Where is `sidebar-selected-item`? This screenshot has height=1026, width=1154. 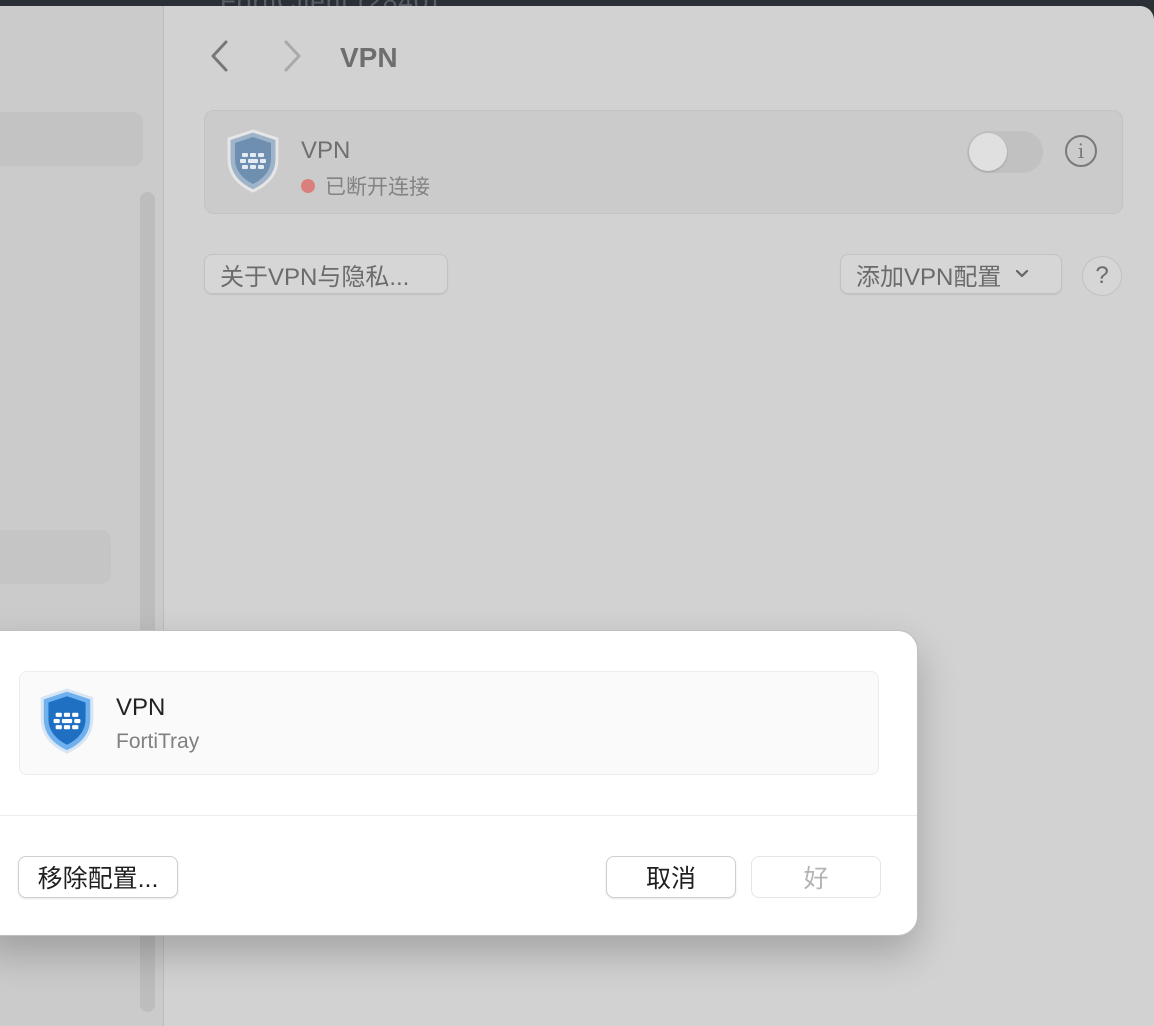 sidebar-selected-item is located at coordinates (71, 139).